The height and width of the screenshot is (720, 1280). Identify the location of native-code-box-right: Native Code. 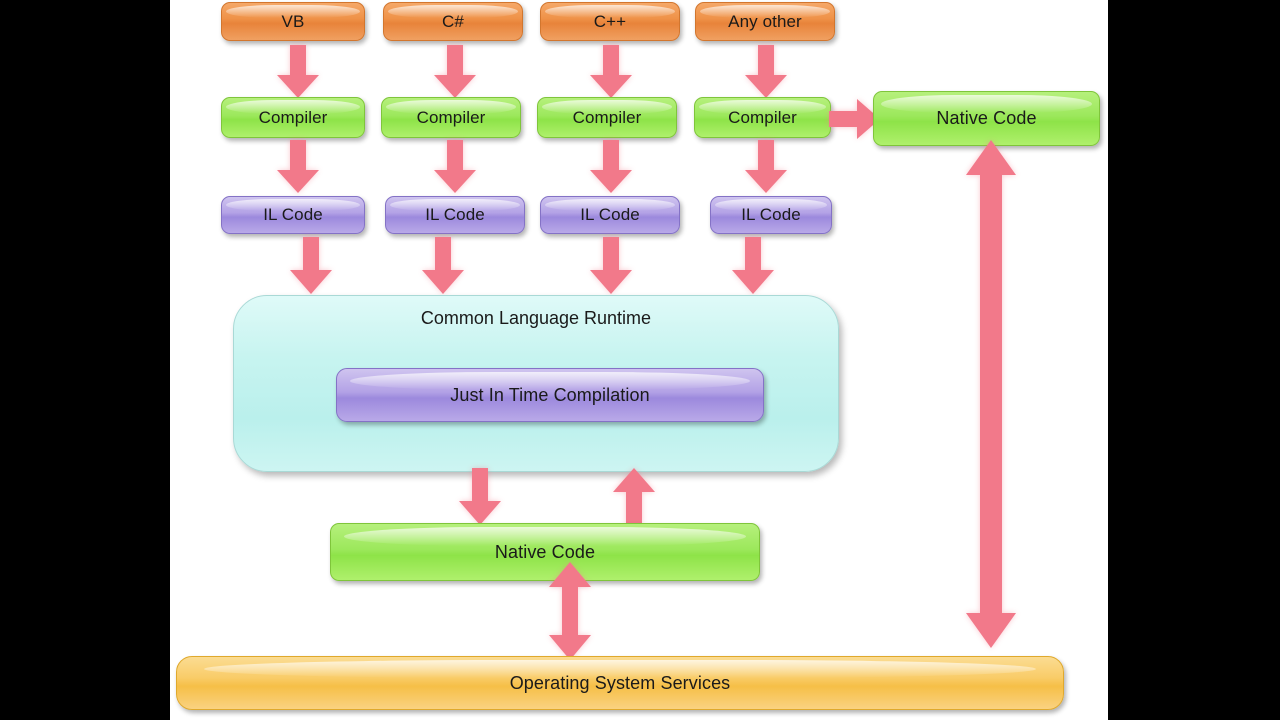
(986, 118).